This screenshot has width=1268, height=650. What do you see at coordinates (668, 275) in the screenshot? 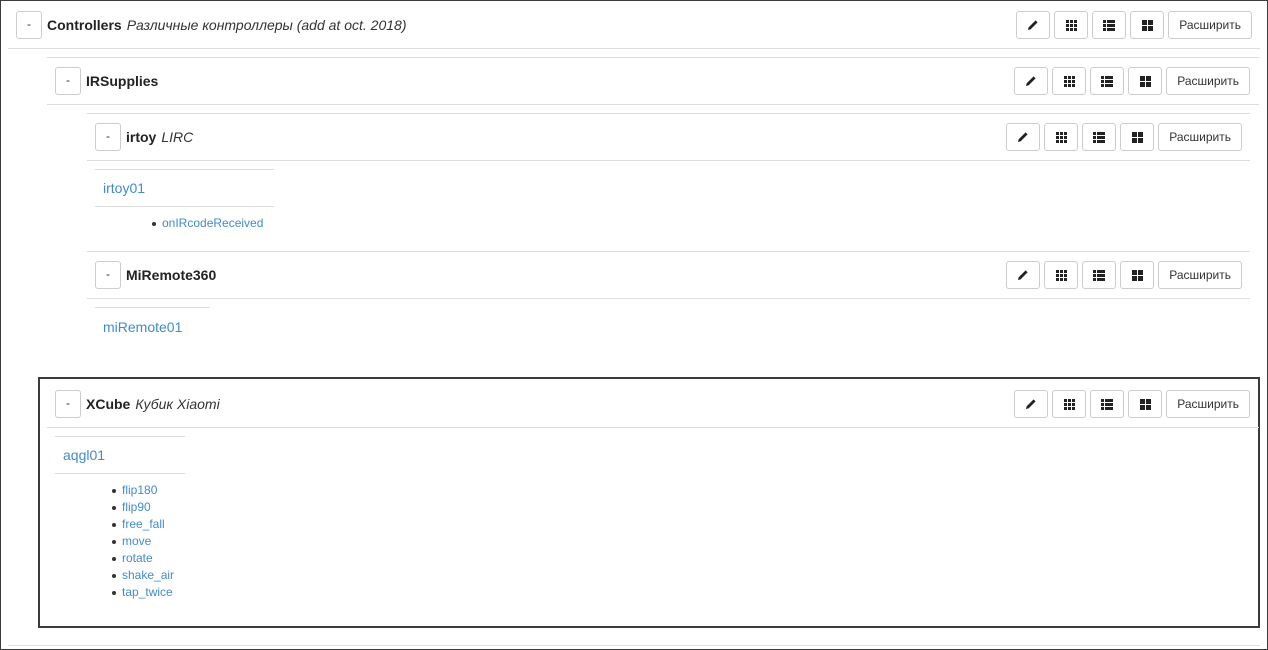
I see `miremote-header: - MiRemote360 Расширить` at bounding box center [668, 275].